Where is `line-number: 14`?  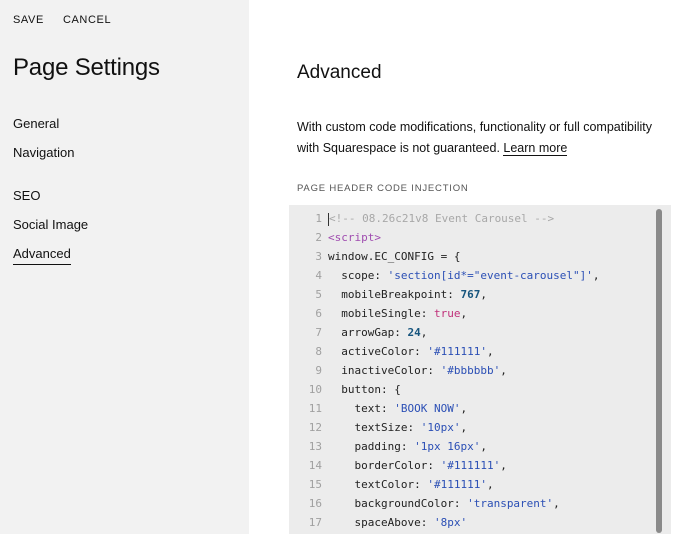
line-number: 14 is located at coordinates (315, 465).